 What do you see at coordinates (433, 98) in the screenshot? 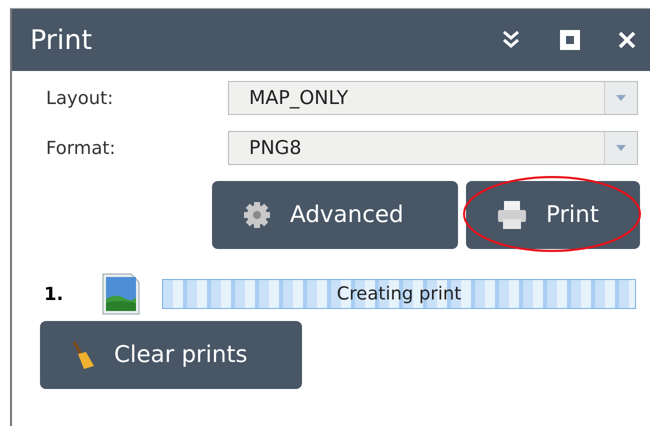
I see `dropdown: MAP_ONLY` at bounding box center [433, 98].